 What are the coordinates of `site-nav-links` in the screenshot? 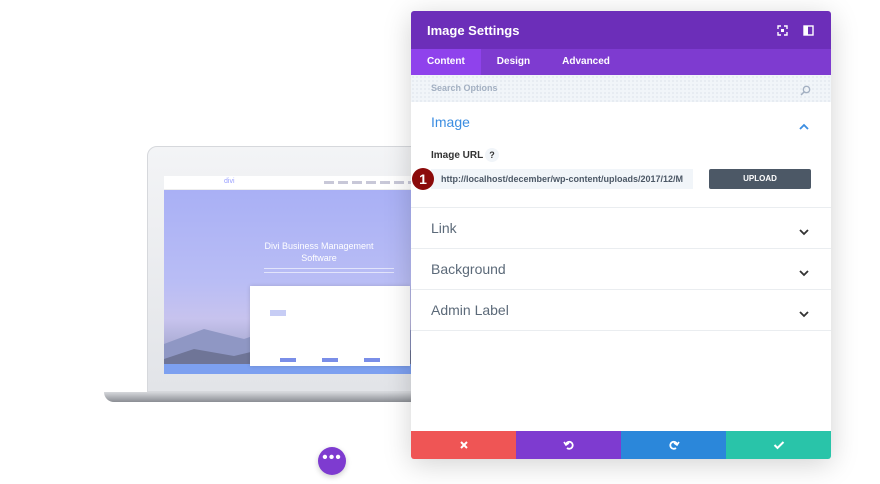 It's located at (374, 182).